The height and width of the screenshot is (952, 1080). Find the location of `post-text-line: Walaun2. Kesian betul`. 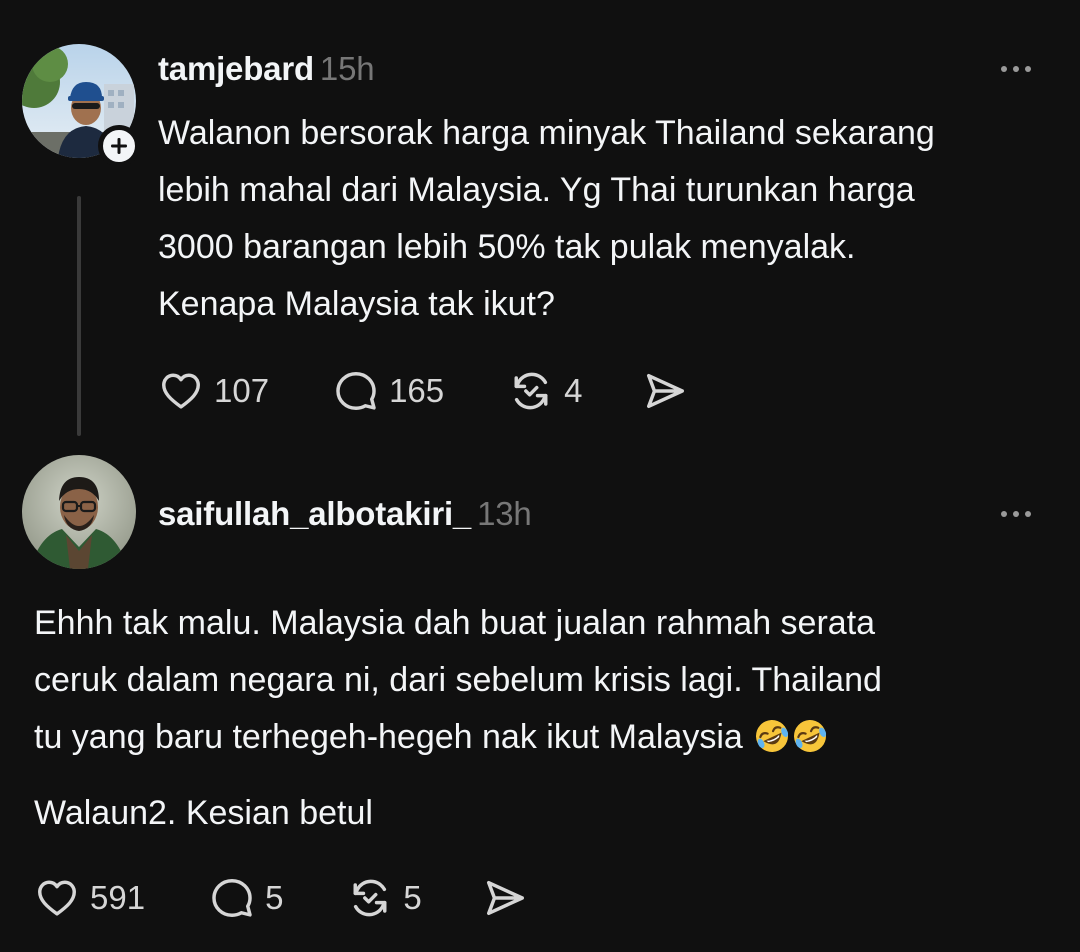

post-text-line: Walaun2. Kesian betul is located at coordinates (203, 813).